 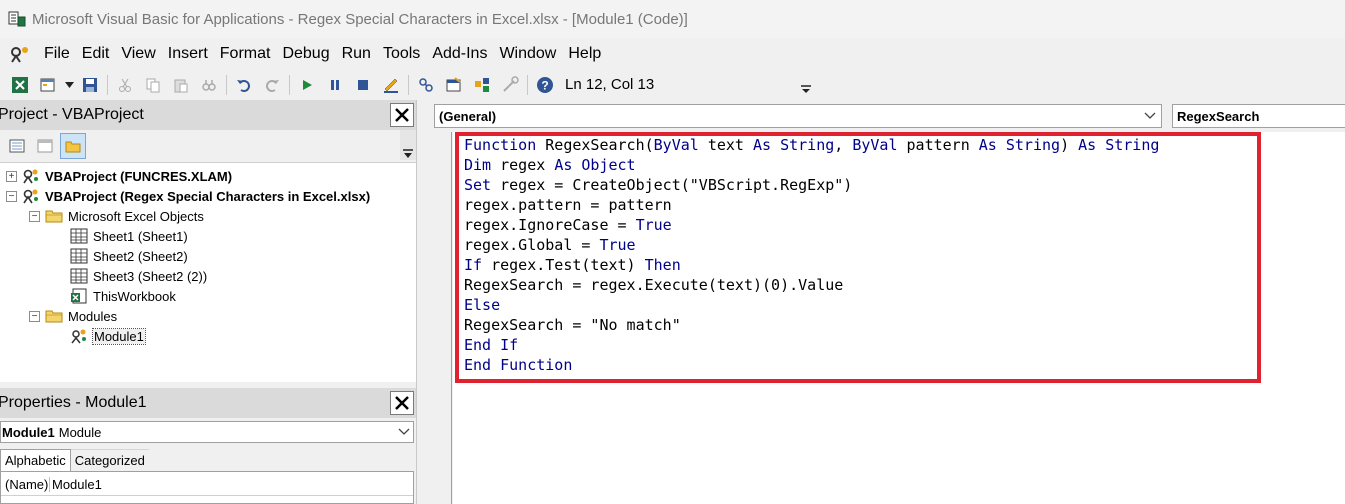 I want to click on design-mode-icon, so click(x=391, y=85).